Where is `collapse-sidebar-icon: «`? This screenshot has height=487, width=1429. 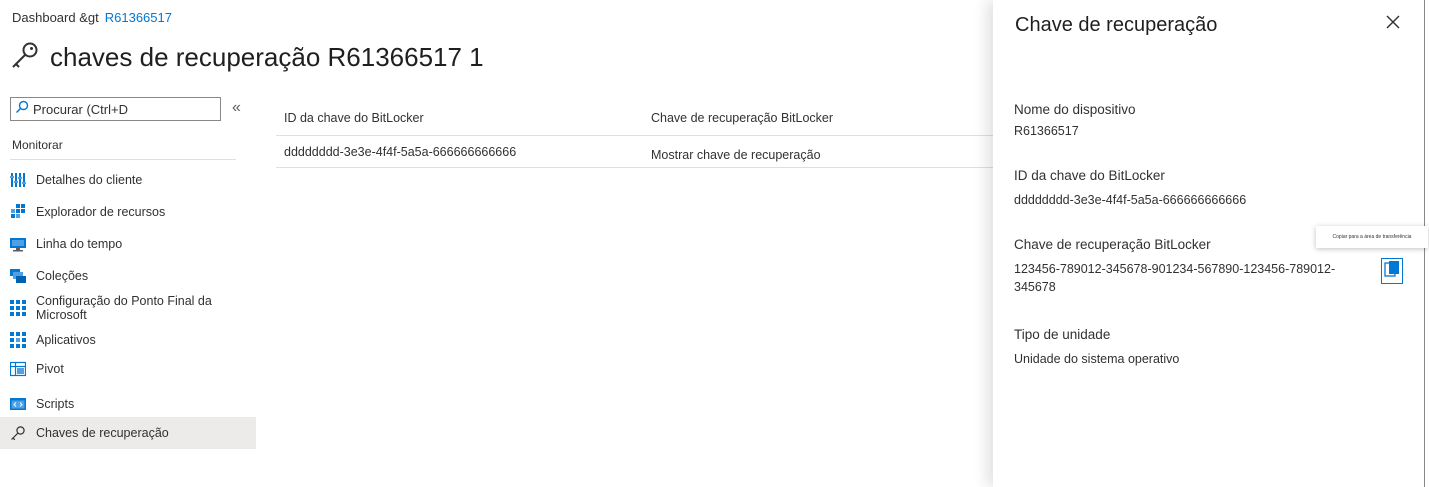 collapse-sidebar-icon: « is located at coordinates (236, 108).